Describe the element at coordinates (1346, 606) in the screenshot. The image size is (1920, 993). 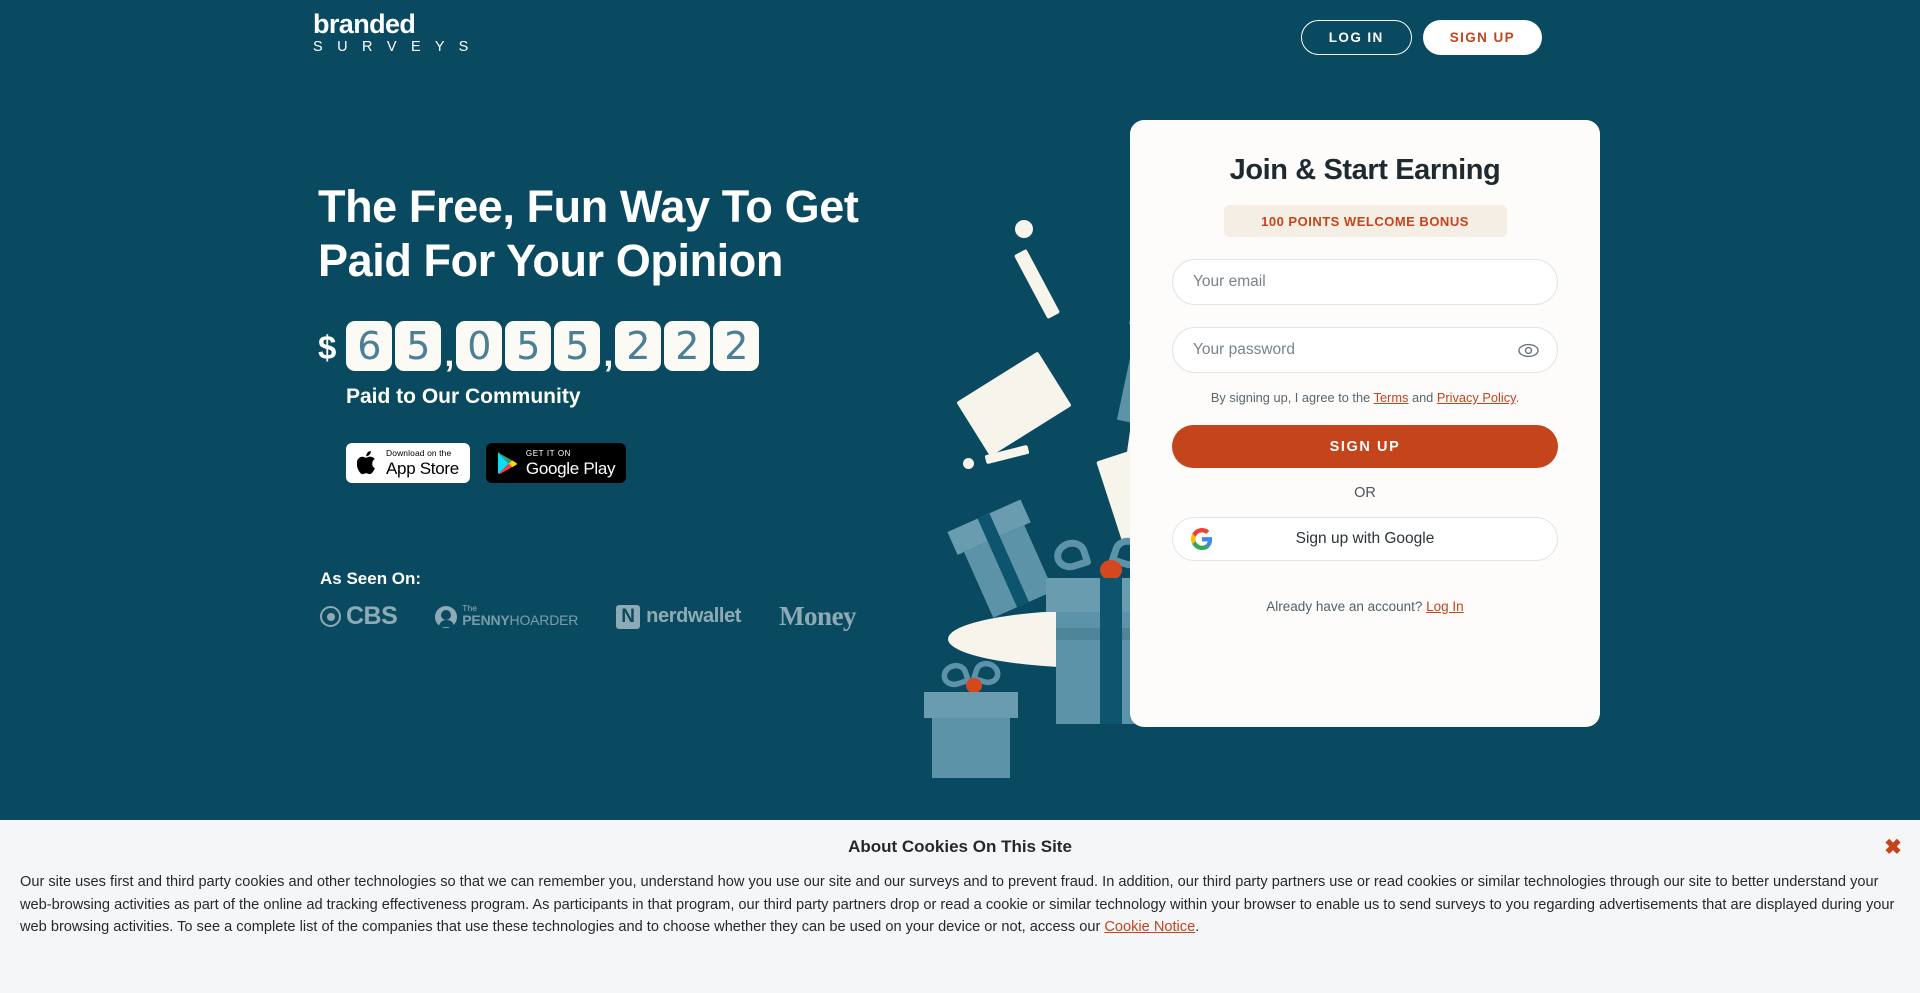
I see `existing-account-text: Already have an account?` at that location.